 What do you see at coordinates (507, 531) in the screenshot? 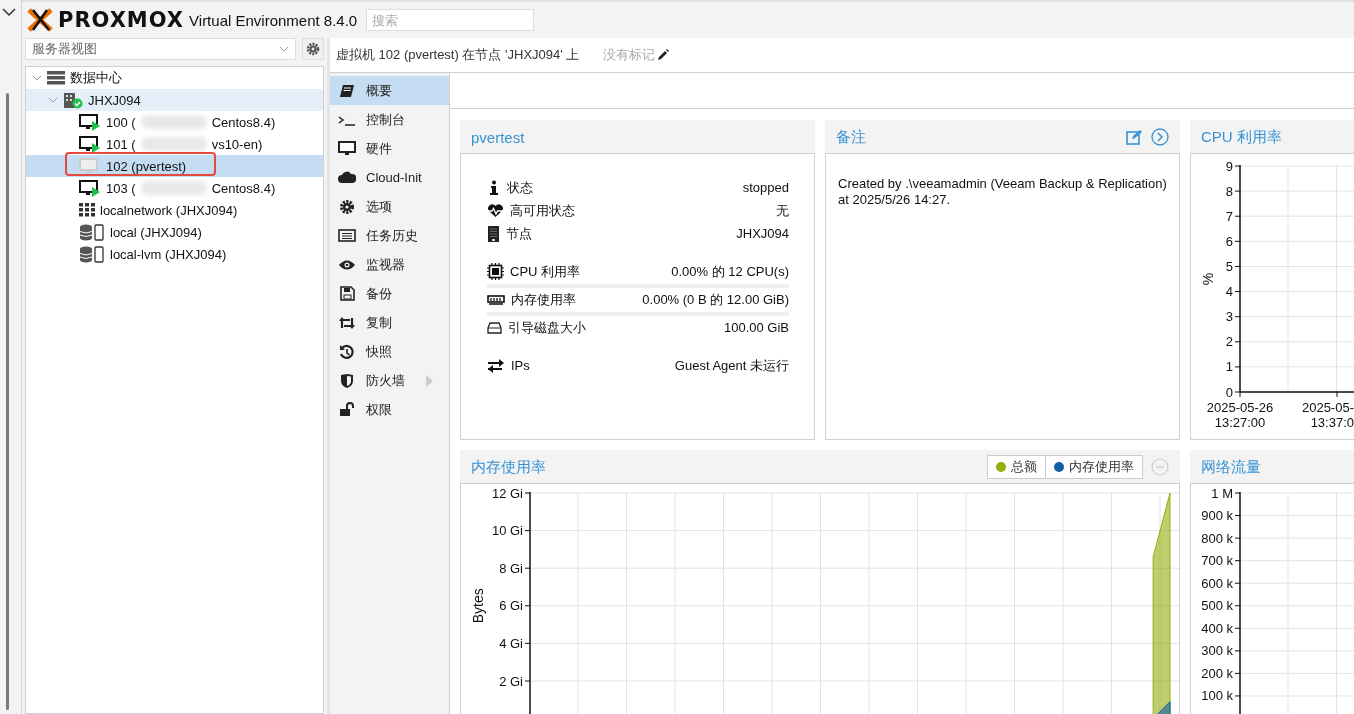
I see `tick-label: 10 Gi` at bounding box center [507, 531].